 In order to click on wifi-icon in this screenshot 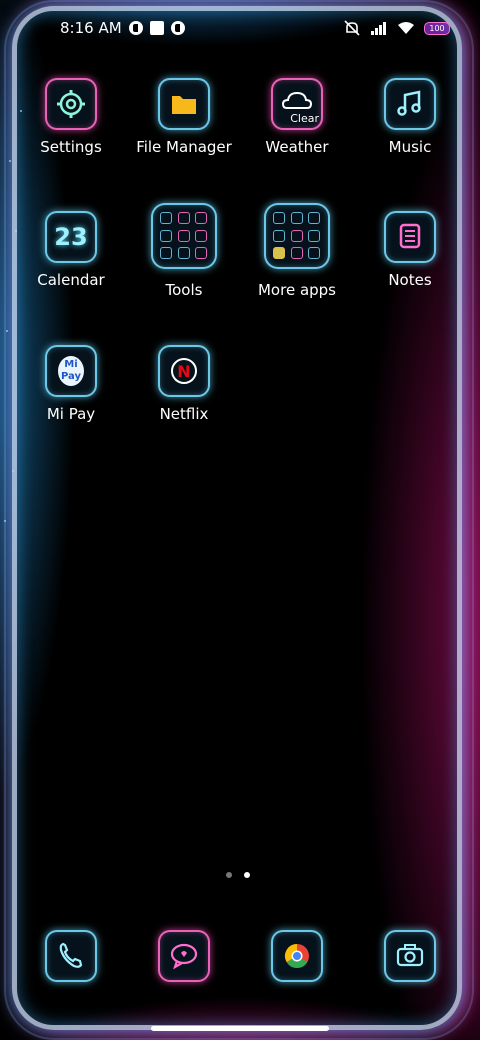, I will do `click(406, 28)`.